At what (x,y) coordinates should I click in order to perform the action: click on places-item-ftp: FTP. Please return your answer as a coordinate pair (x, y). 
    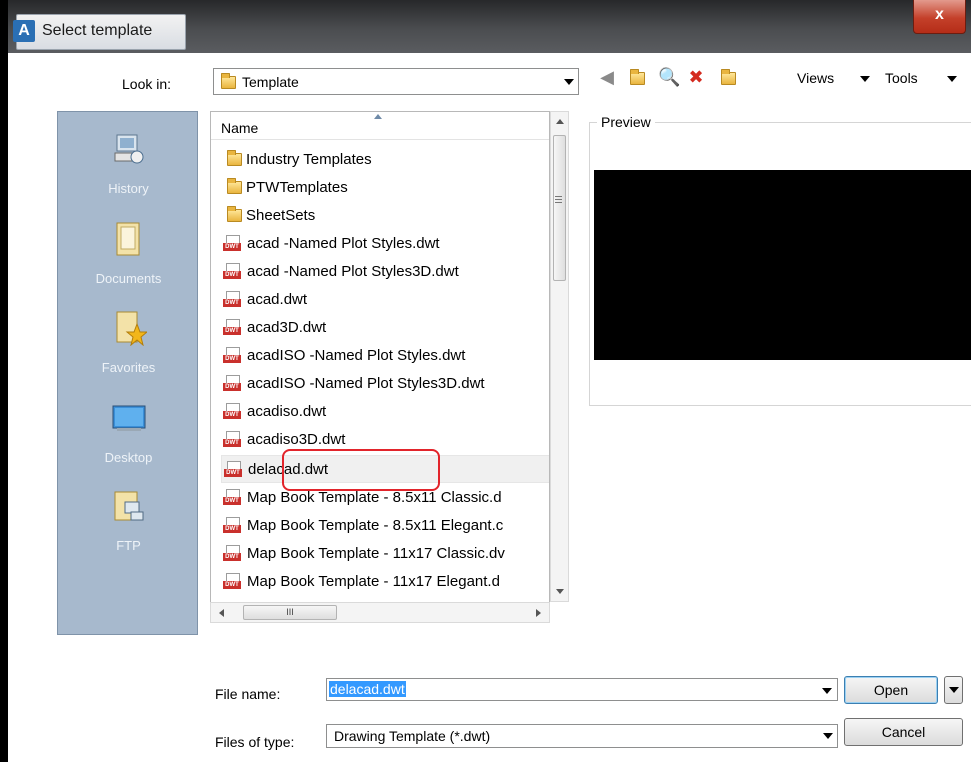
    Looking at the image, I should click on (128, 520).